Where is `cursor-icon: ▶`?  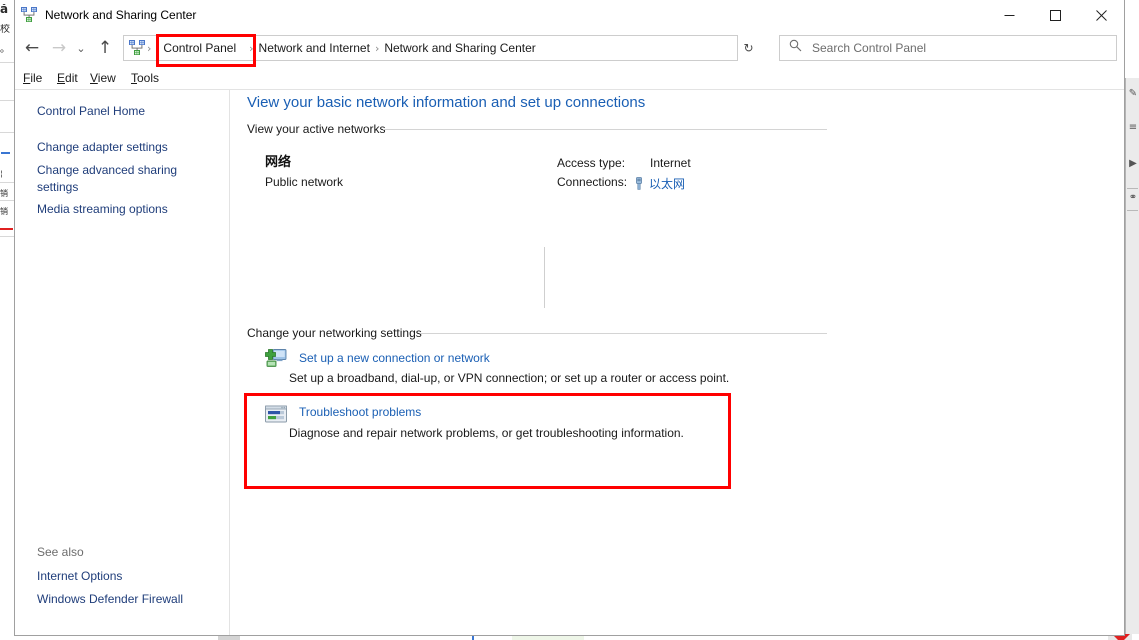
cursor-icon: ▶ is located at coordinates (1133, 163).